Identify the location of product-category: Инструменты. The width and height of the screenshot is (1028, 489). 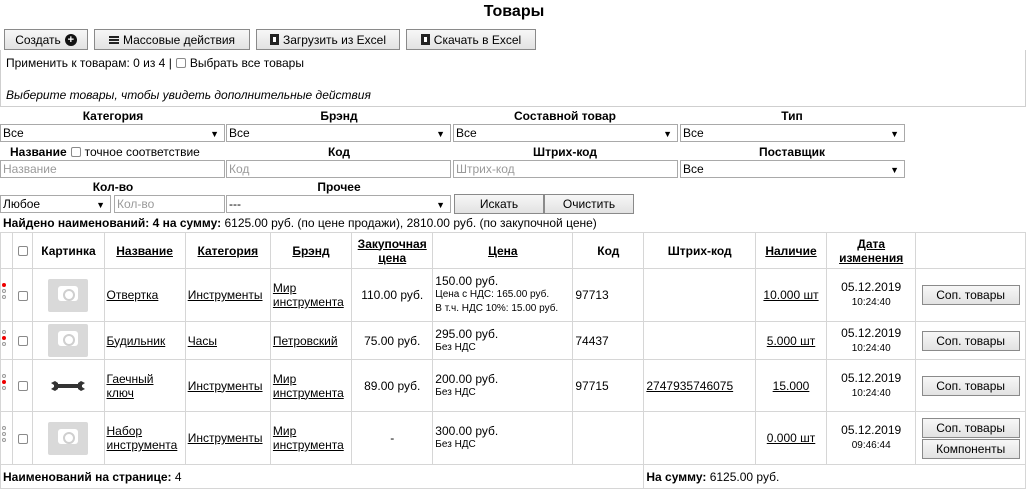
(227, 385).